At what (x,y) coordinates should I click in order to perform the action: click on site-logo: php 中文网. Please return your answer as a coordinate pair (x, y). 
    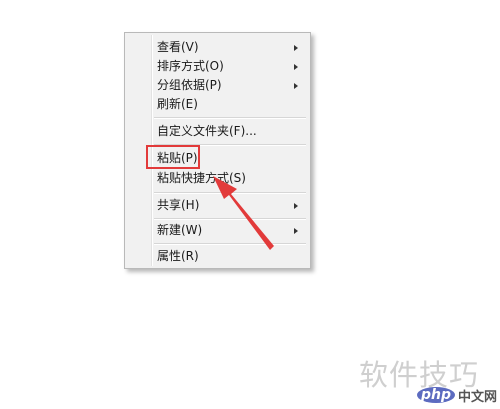
    Looking at the image, I should click on (457, 395).